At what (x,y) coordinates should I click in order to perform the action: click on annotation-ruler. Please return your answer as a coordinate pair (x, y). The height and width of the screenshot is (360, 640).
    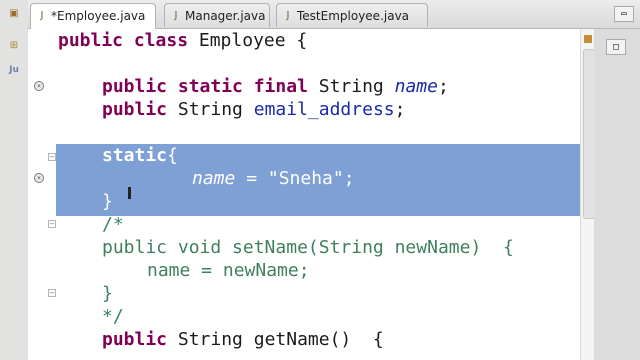
    Looking at the image, I should click on (42, 194).